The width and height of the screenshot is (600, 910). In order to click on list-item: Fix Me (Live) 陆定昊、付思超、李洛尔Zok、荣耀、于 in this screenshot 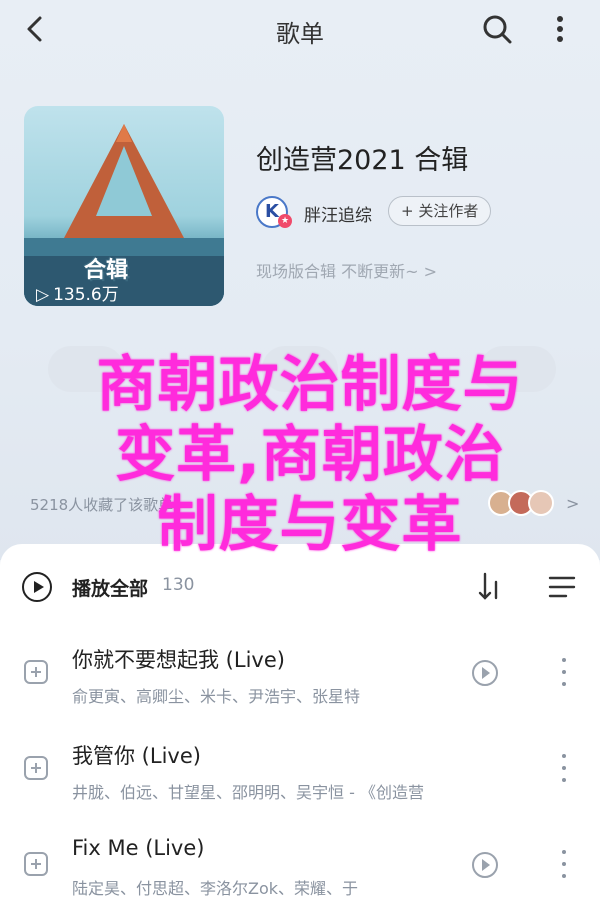, I will do `click(300, 864)`.